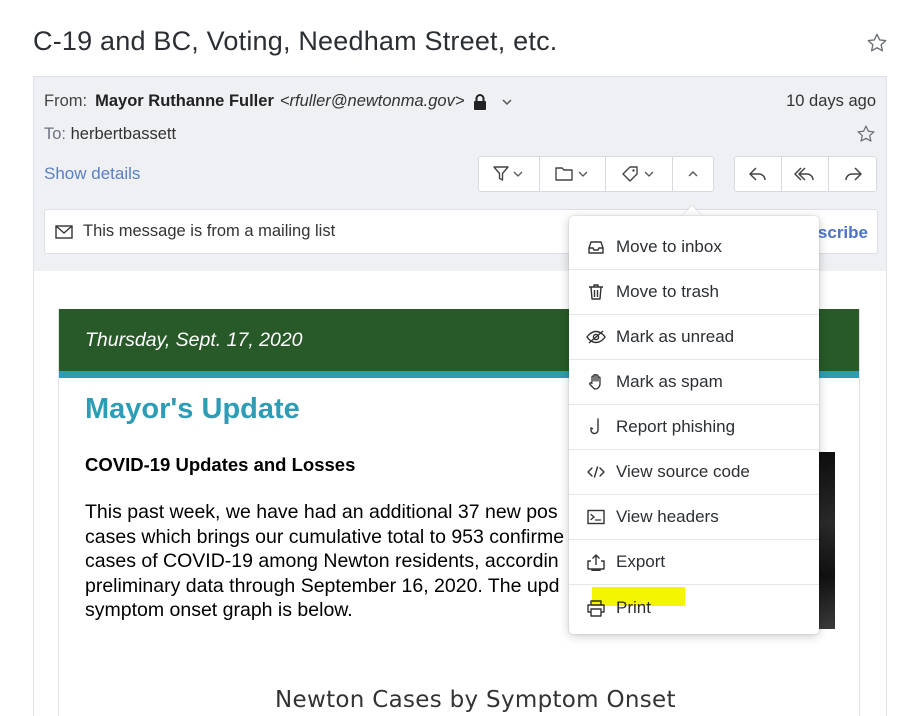 This screenshot has width=906, height=716. I want to click on to-row: To: herbertbassett, so click(110, 134).